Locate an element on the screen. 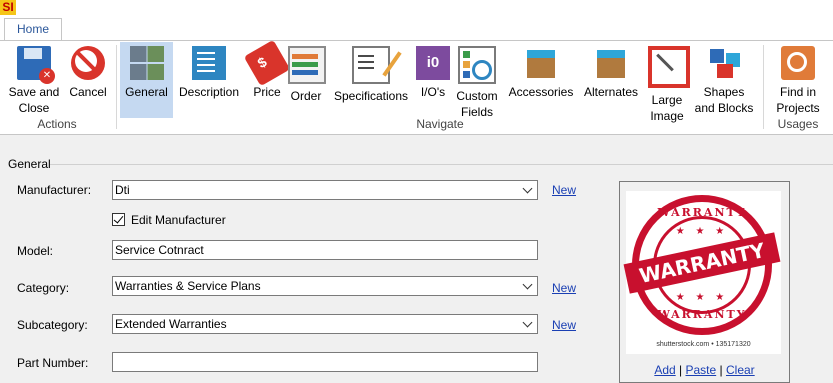  description-button: Description is located at coordinates (209, 80).